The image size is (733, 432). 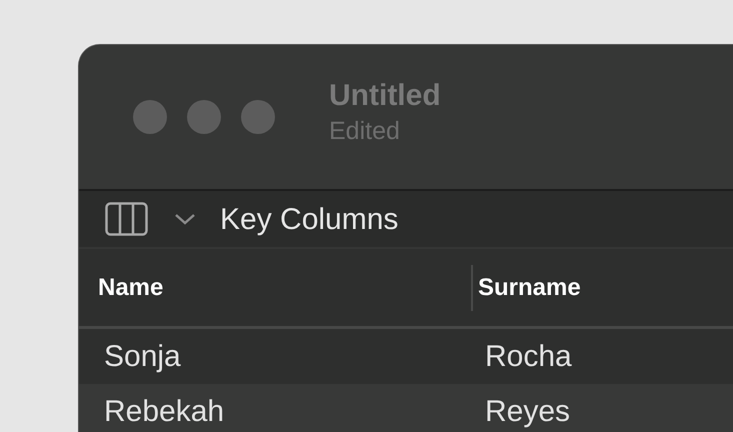 What do you see at coordinates (185, 219) in the screenshot?
I see `chevron-down-icon` at bounding box center [185, 219].